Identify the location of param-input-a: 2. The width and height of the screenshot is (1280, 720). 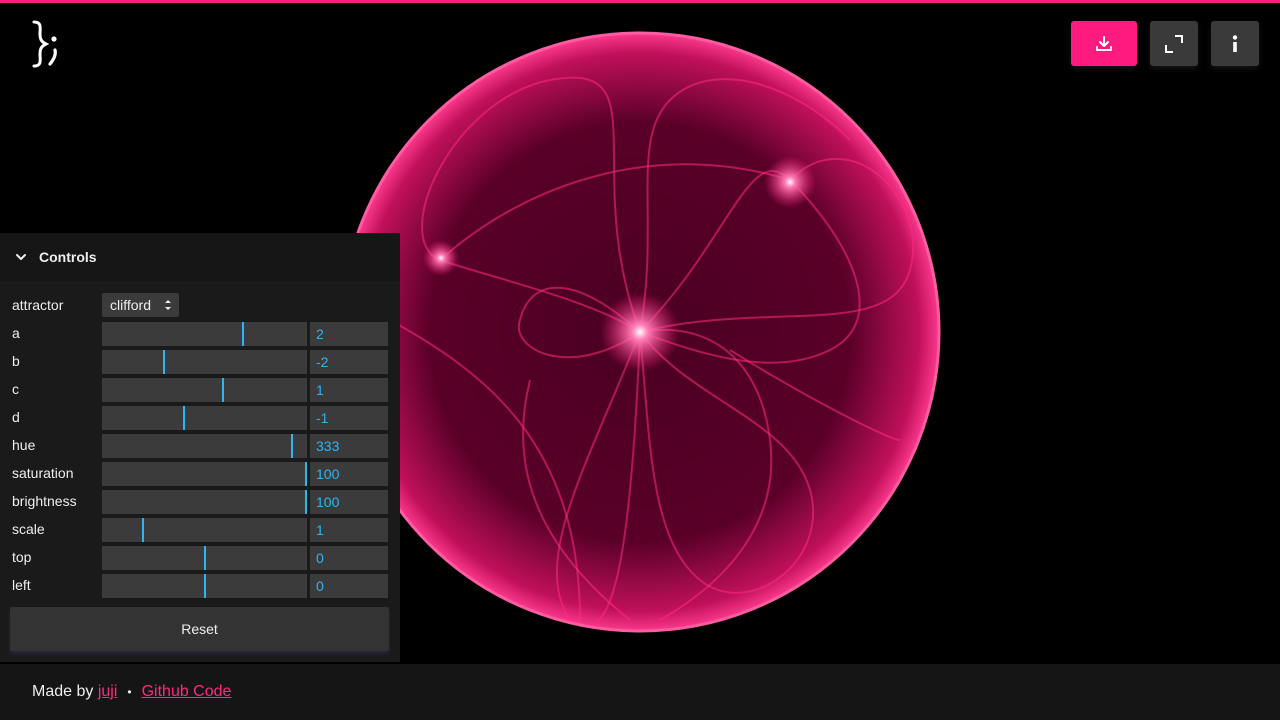
(349, 334).